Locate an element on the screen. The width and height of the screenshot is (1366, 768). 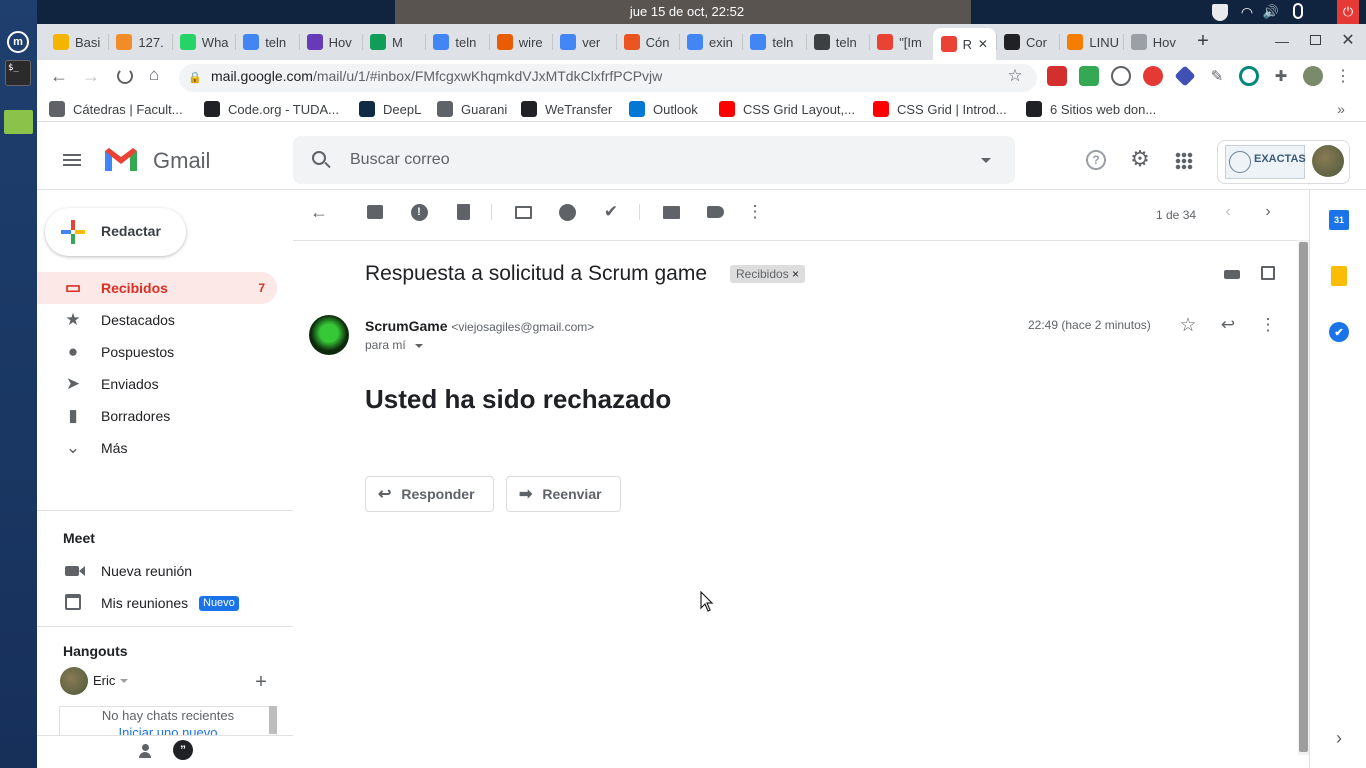
search-options-icon is located at coordinates (986, 160).